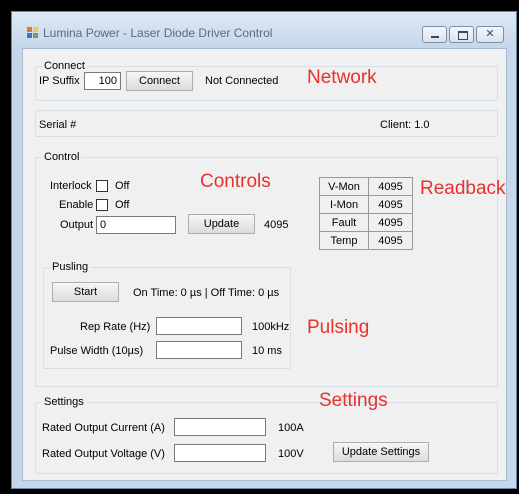  Describe the element at coordinates (136, 225) in the screenshot. I see `output-input` at that location.